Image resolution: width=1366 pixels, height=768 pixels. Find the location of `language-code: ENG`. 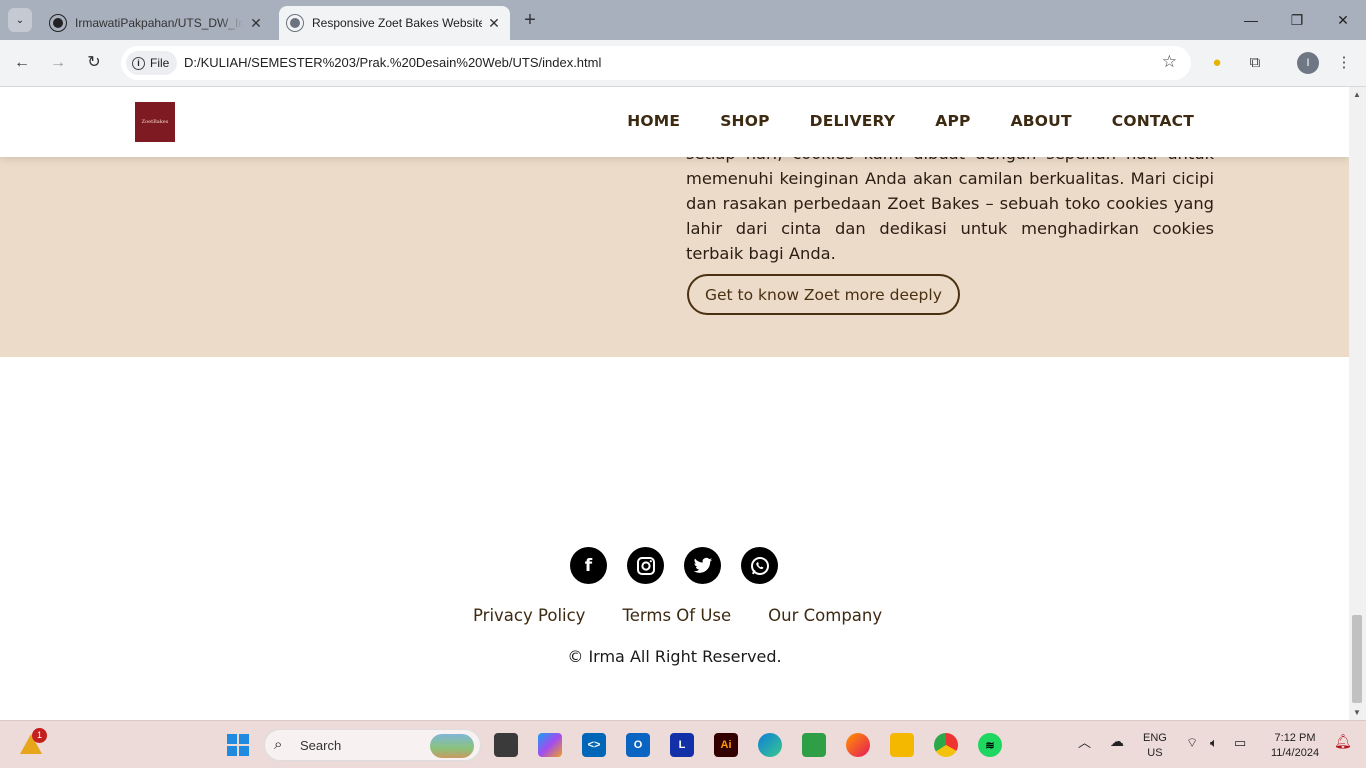

language-code: ENG is located at coordinates (1155, 738).